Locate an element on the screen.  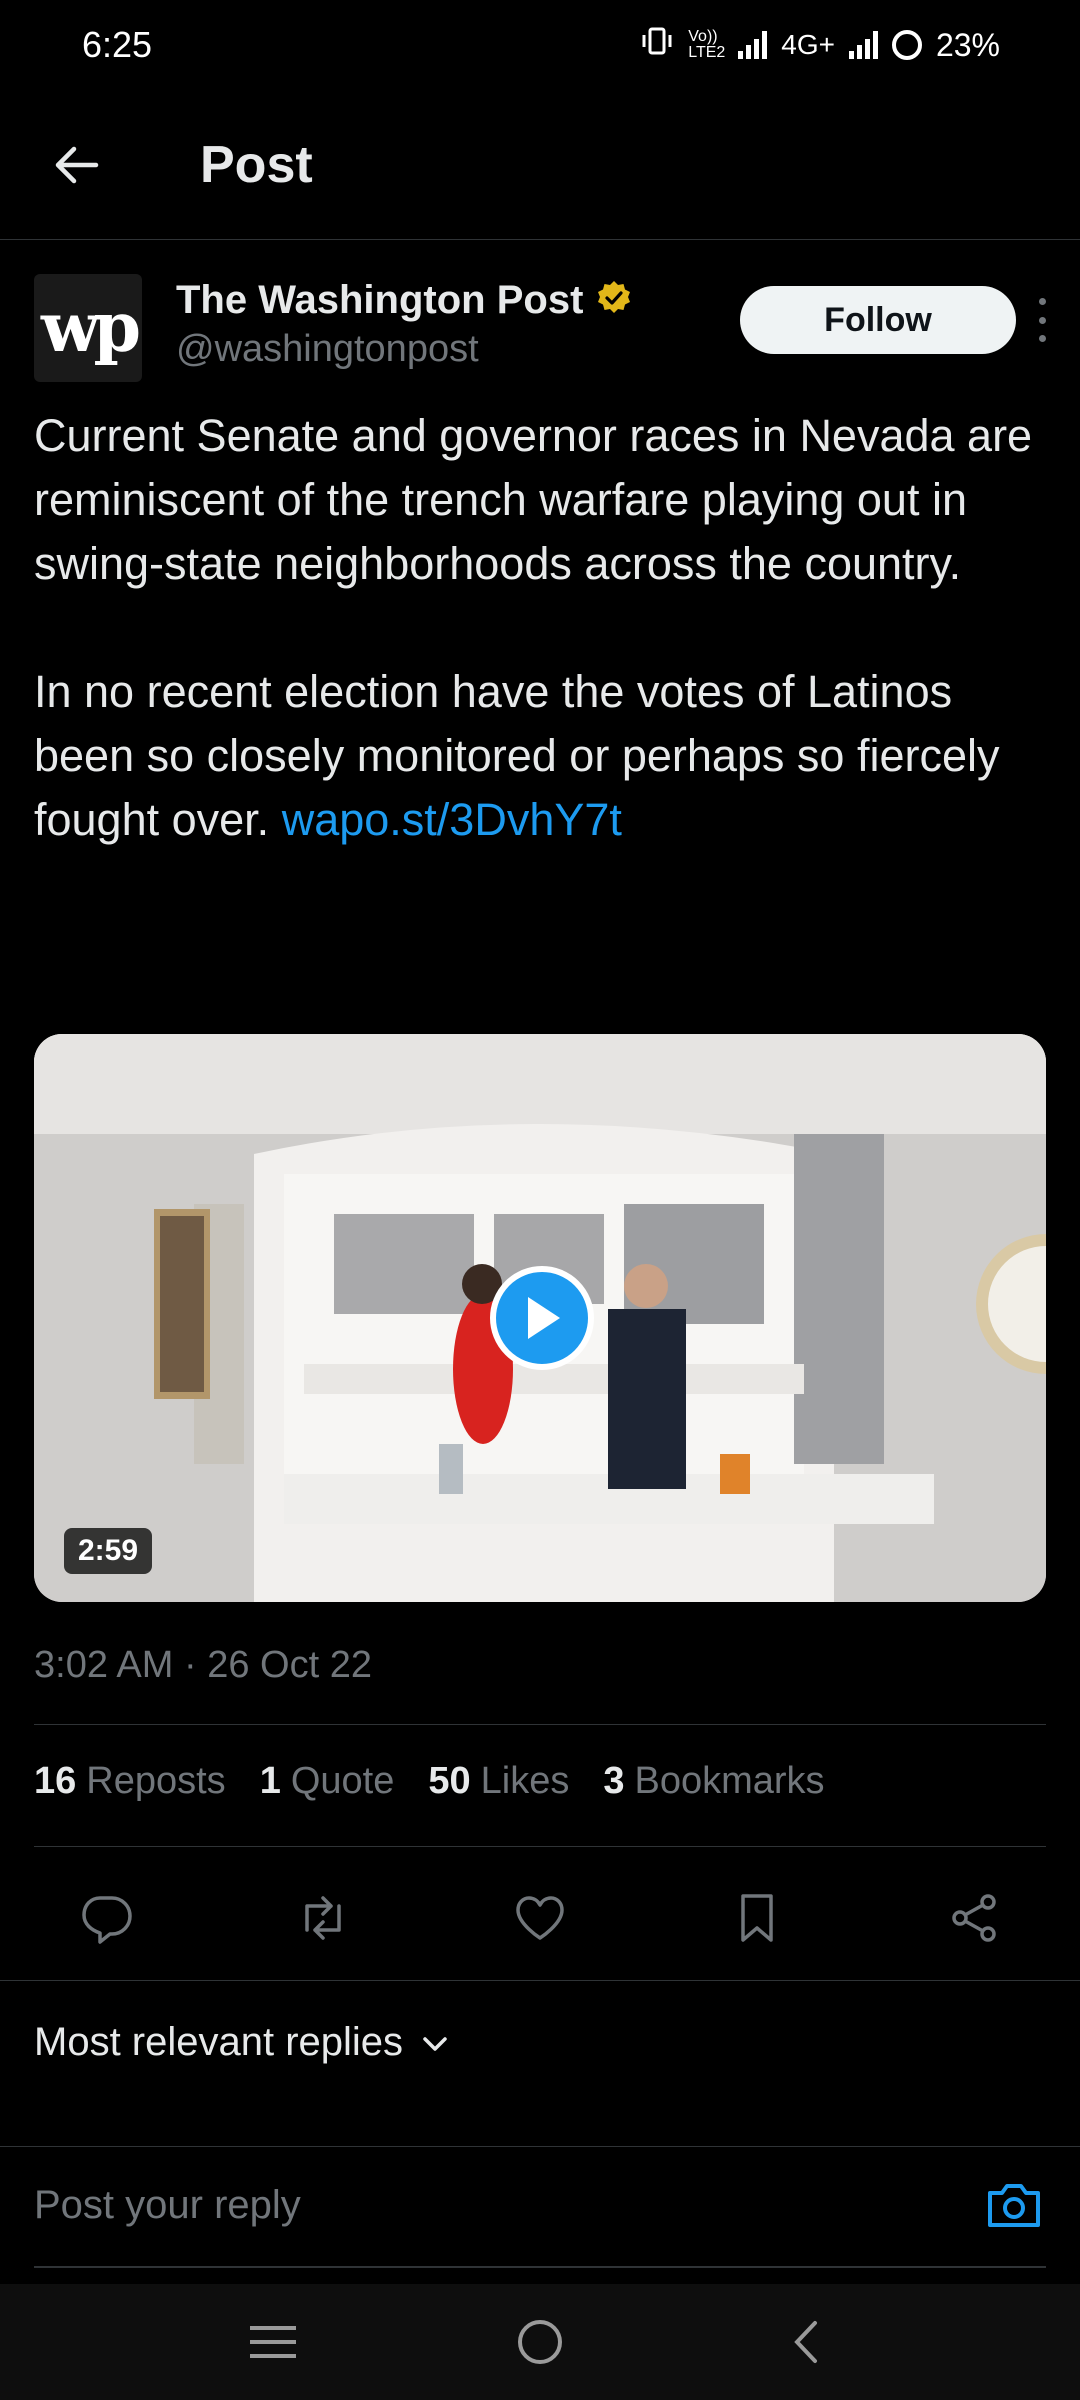
battery-percent: 23% is located at coordinates (967, 44).